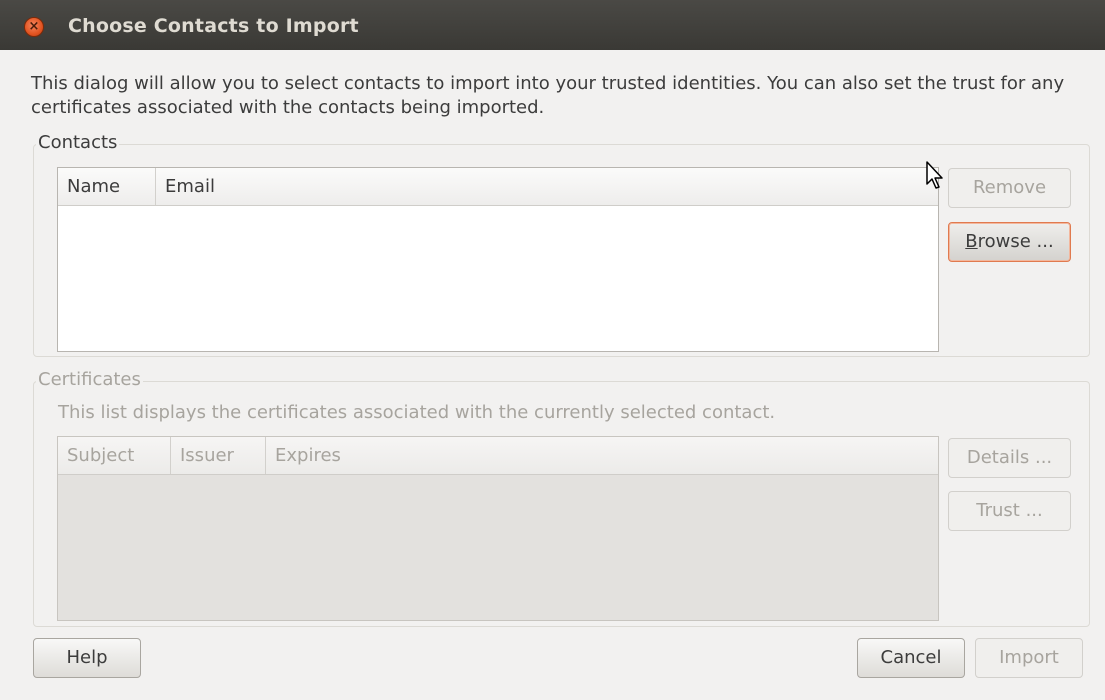 This screenshot has width=1105, height=700. What do you see at coordinates (1009, 188) in the screenshot?
I see `remove-button: Remove` at bounding box center [1009, 188].